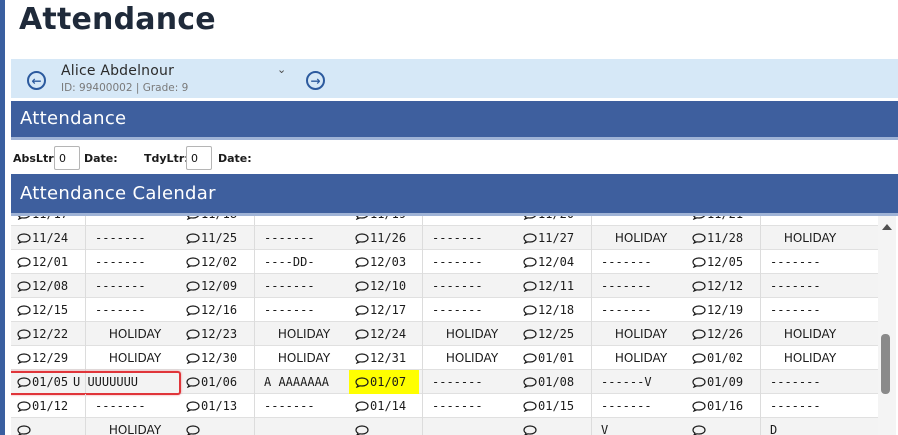 The height and width of the screenshot is (435, 898). What do you see at coordinates (721, 334) in the screenshot?
I see `calendar-day-12-26: 12/26` at bounding box center [721, 334].